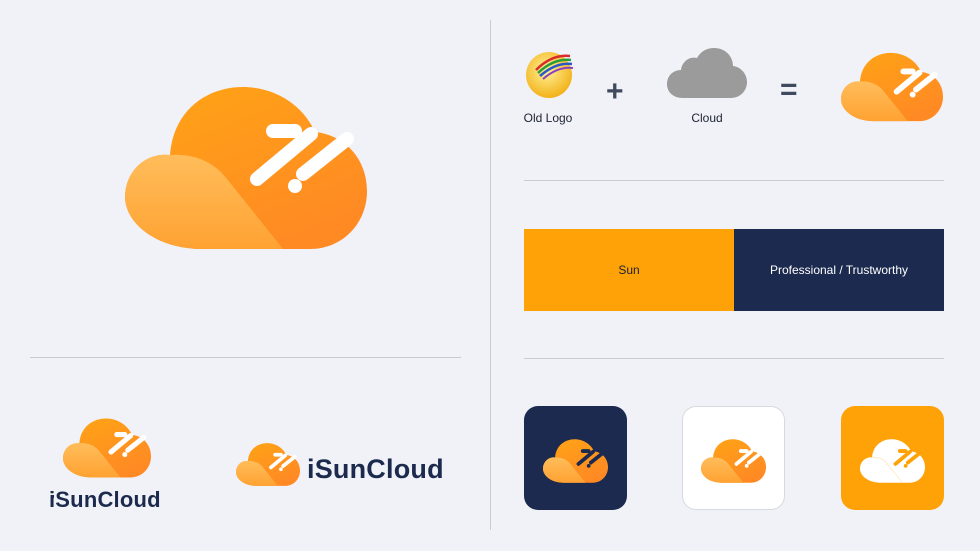  I want to click on light-tile-cloud-icon, so click(733, 461).